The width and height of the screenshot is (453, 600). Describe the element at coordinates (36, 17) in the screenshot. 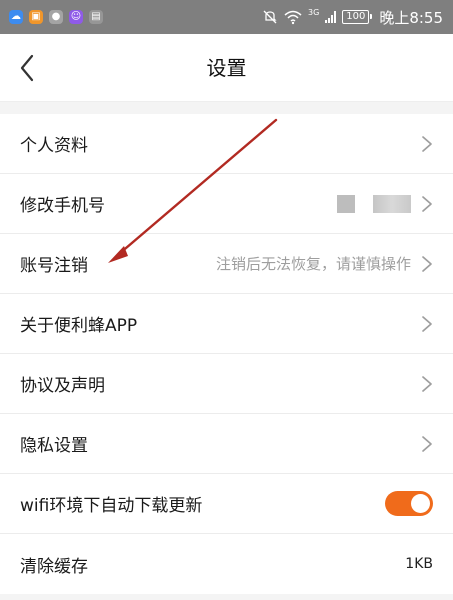

I see `orange-app-icon: ▣` at that location.